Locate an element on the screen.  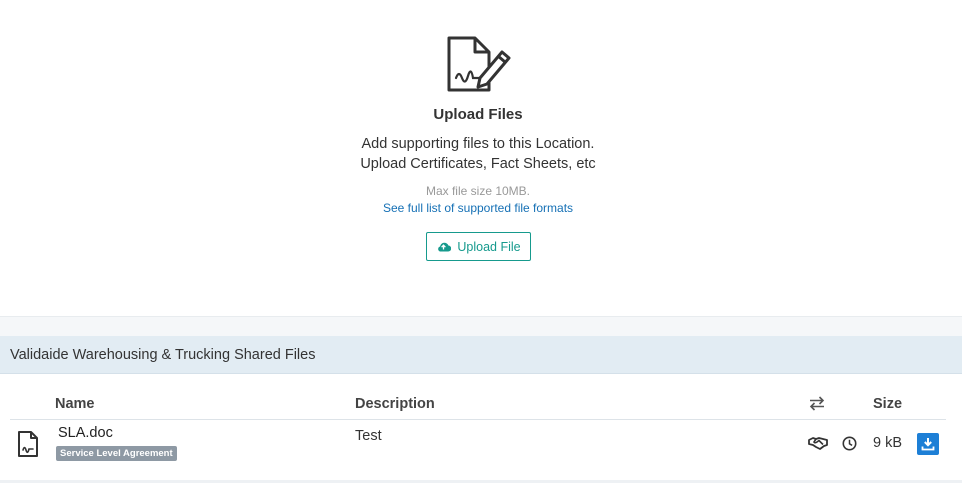
upload-description-line-1: Add supporting files to this Location. is located at coordinates (478, 144).